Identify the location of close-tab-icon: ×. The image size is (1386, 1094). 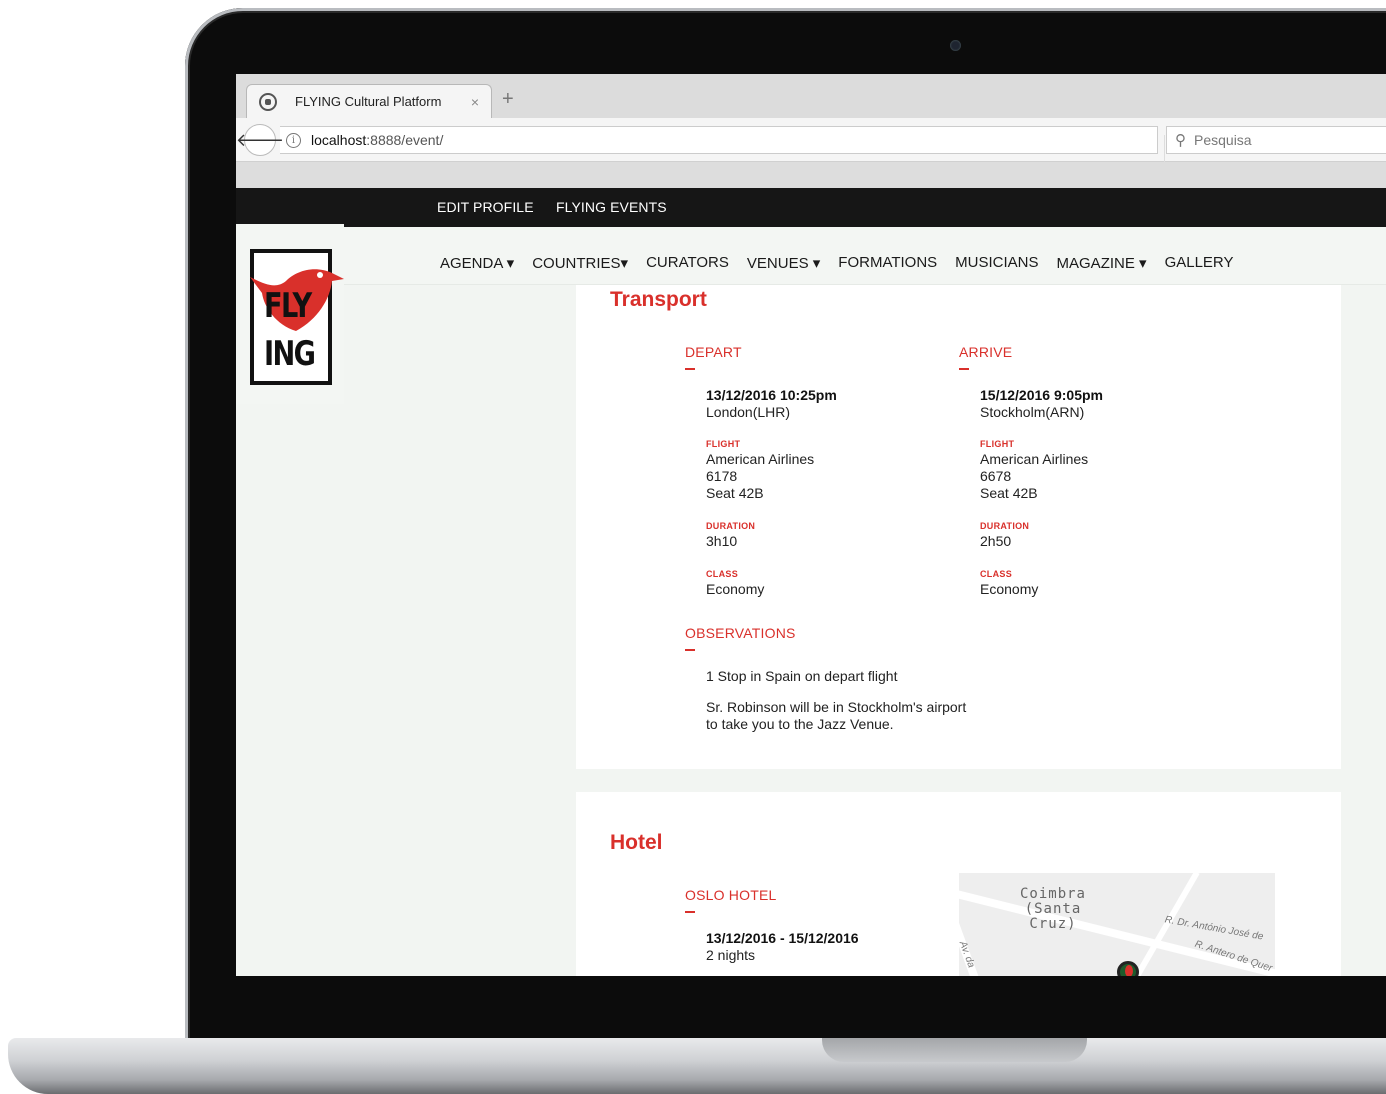
(475, 102).